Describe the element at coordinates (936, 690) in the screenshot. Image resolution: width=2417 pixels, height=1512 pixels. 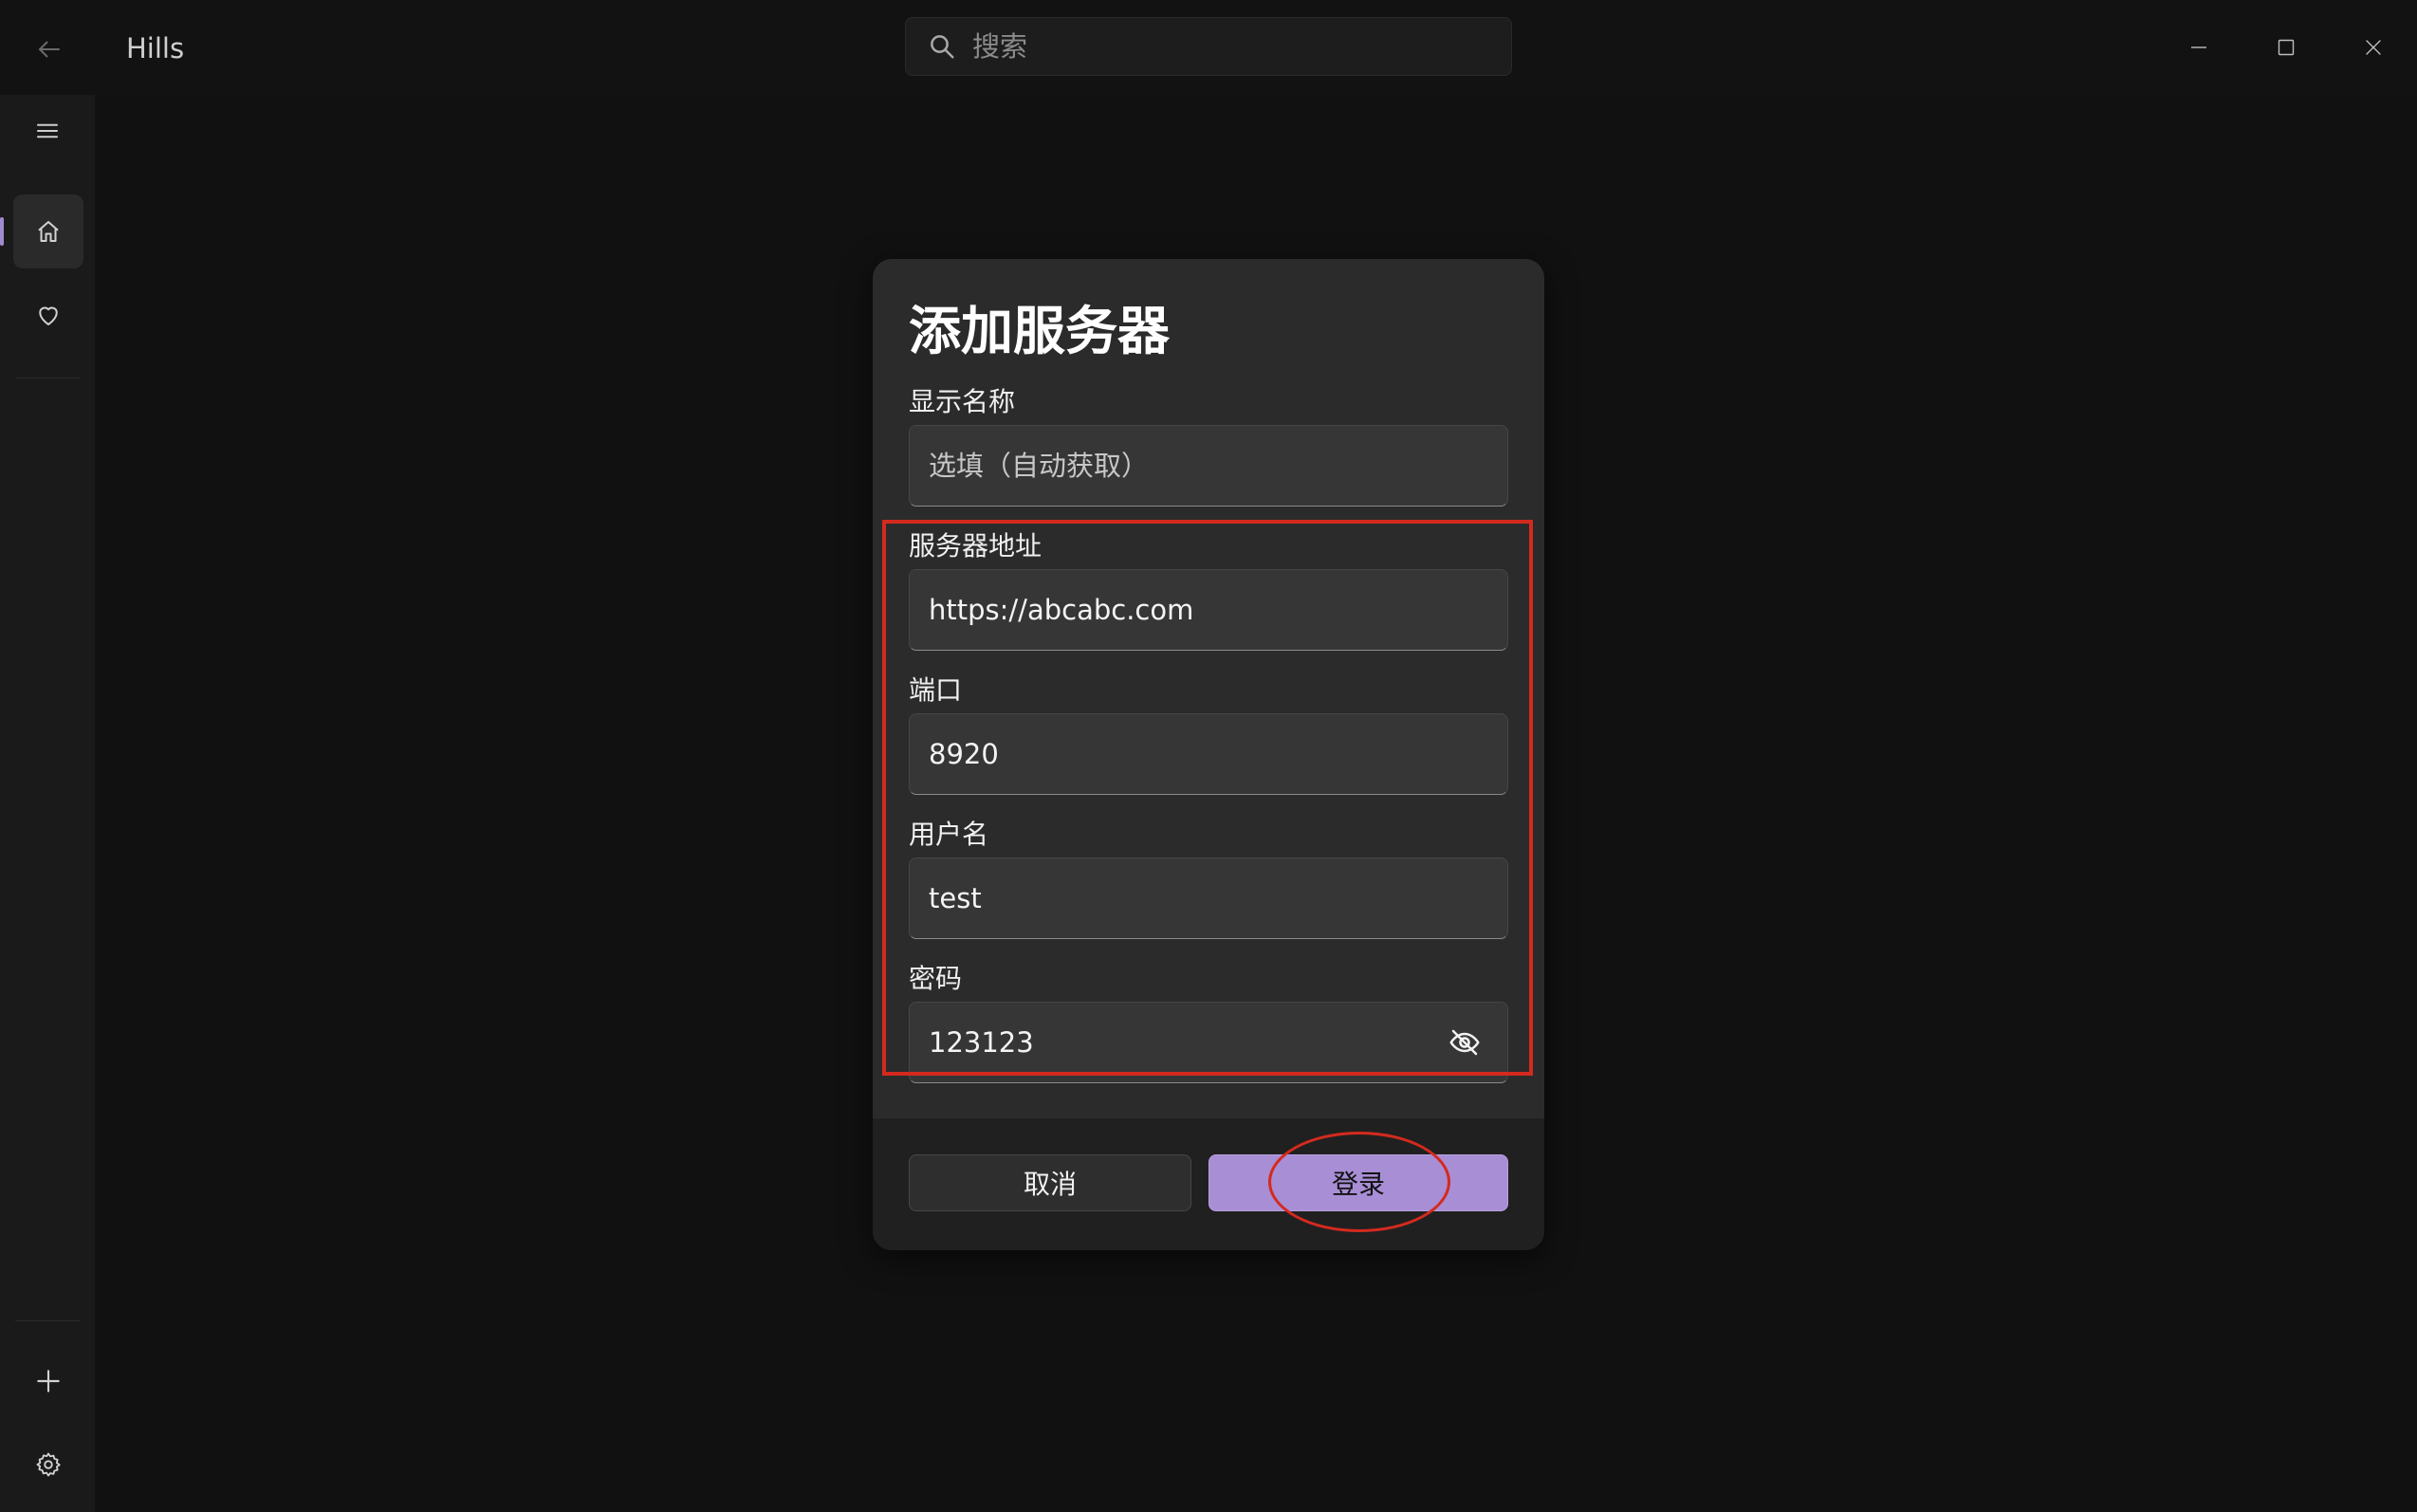
I see `port-label: 端口` at that location.